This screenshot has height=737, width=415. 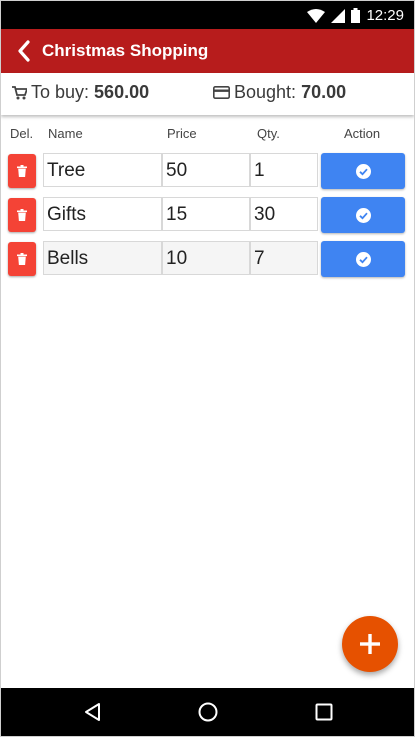 I want to click on name-field: Tree, so click(x=102, y=170).